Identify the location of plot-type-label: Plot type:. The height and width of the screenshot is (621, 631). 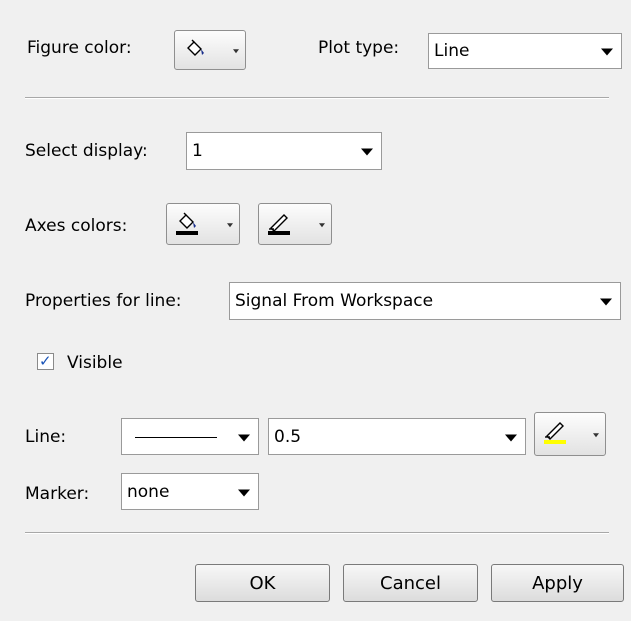
(359, 48).